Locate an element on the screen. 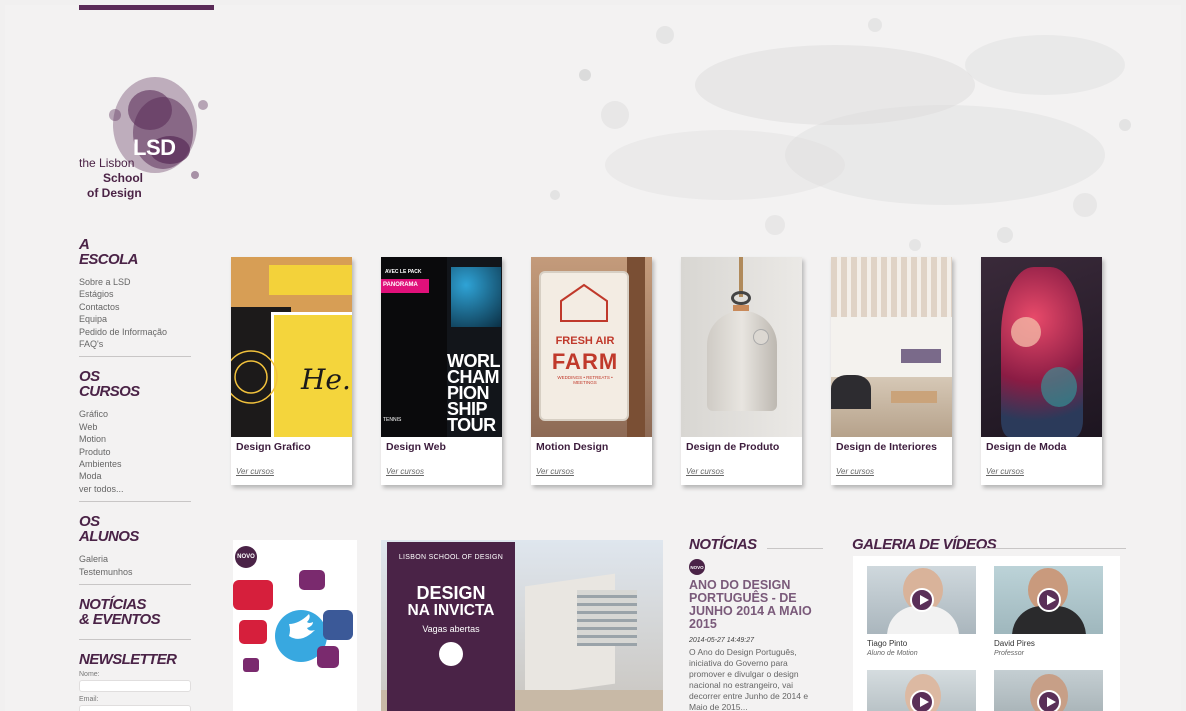 This screenshot has height=711, width=1186. novo-badge: NOVO is located at coordinates (246, 557).